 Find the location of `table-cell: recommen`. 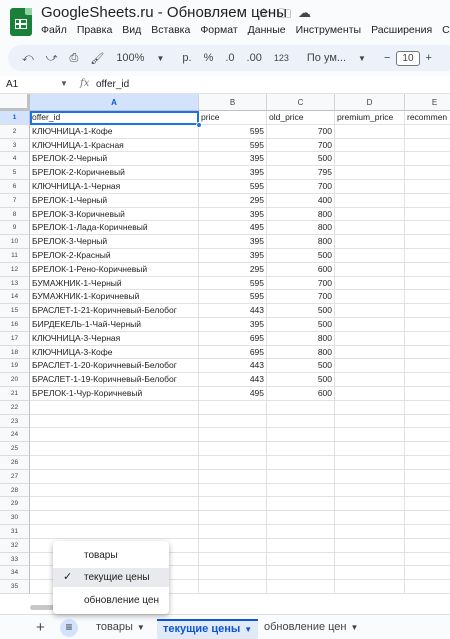

table-cell: recommen is located at coordinates (427, 118).